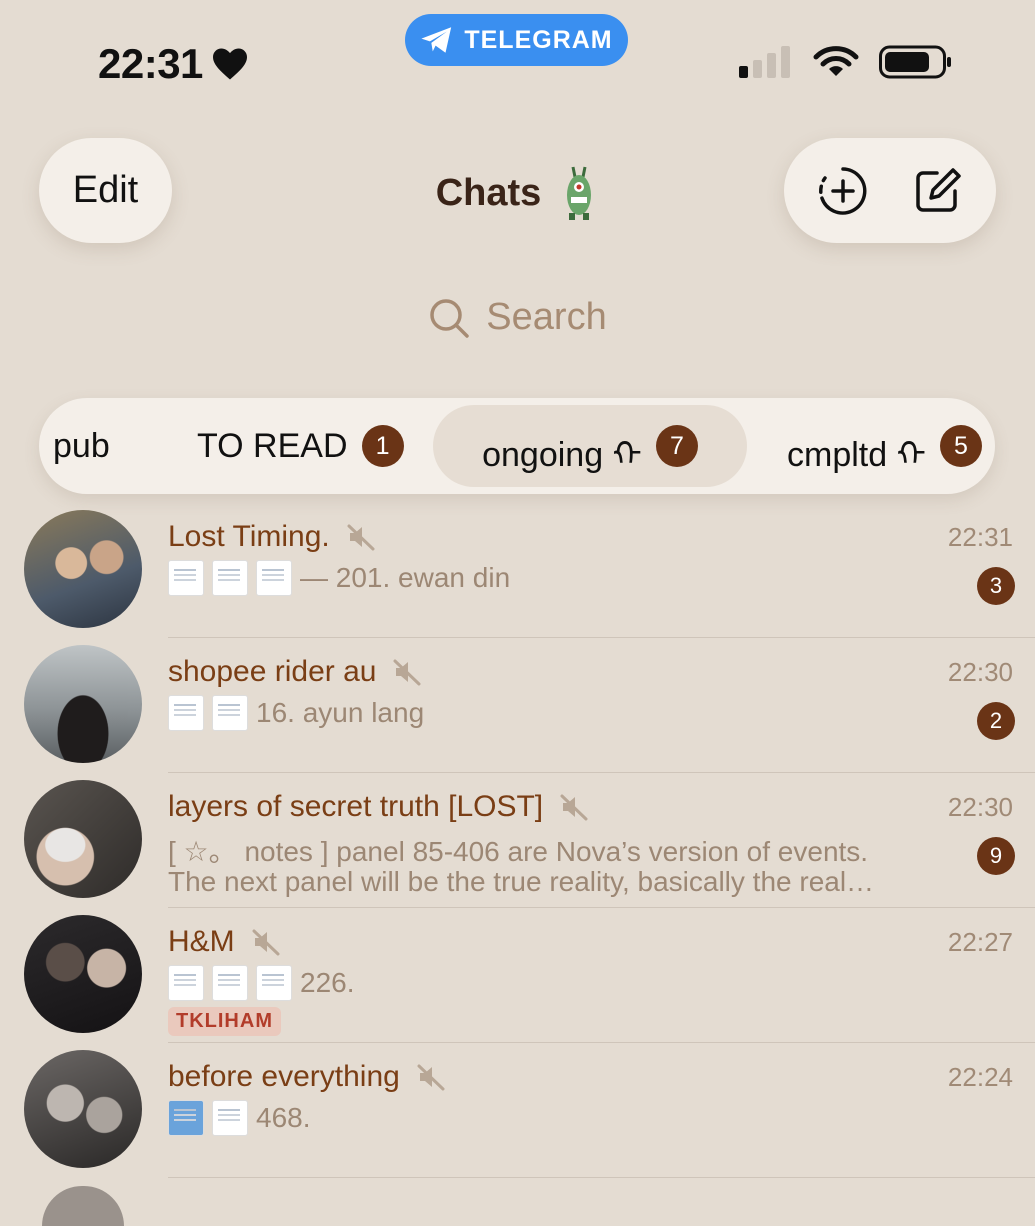 This screenshot has height=1226, width=1035. Describe the element at coordinates (356, 806) in the screenshot. I see `chat-name: layers of secret truth [LOST]` at that location.